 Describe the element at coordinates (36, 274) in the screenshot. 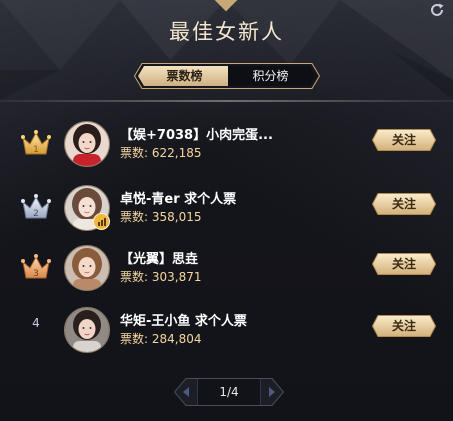

I see `rank-number: 3` at that location.